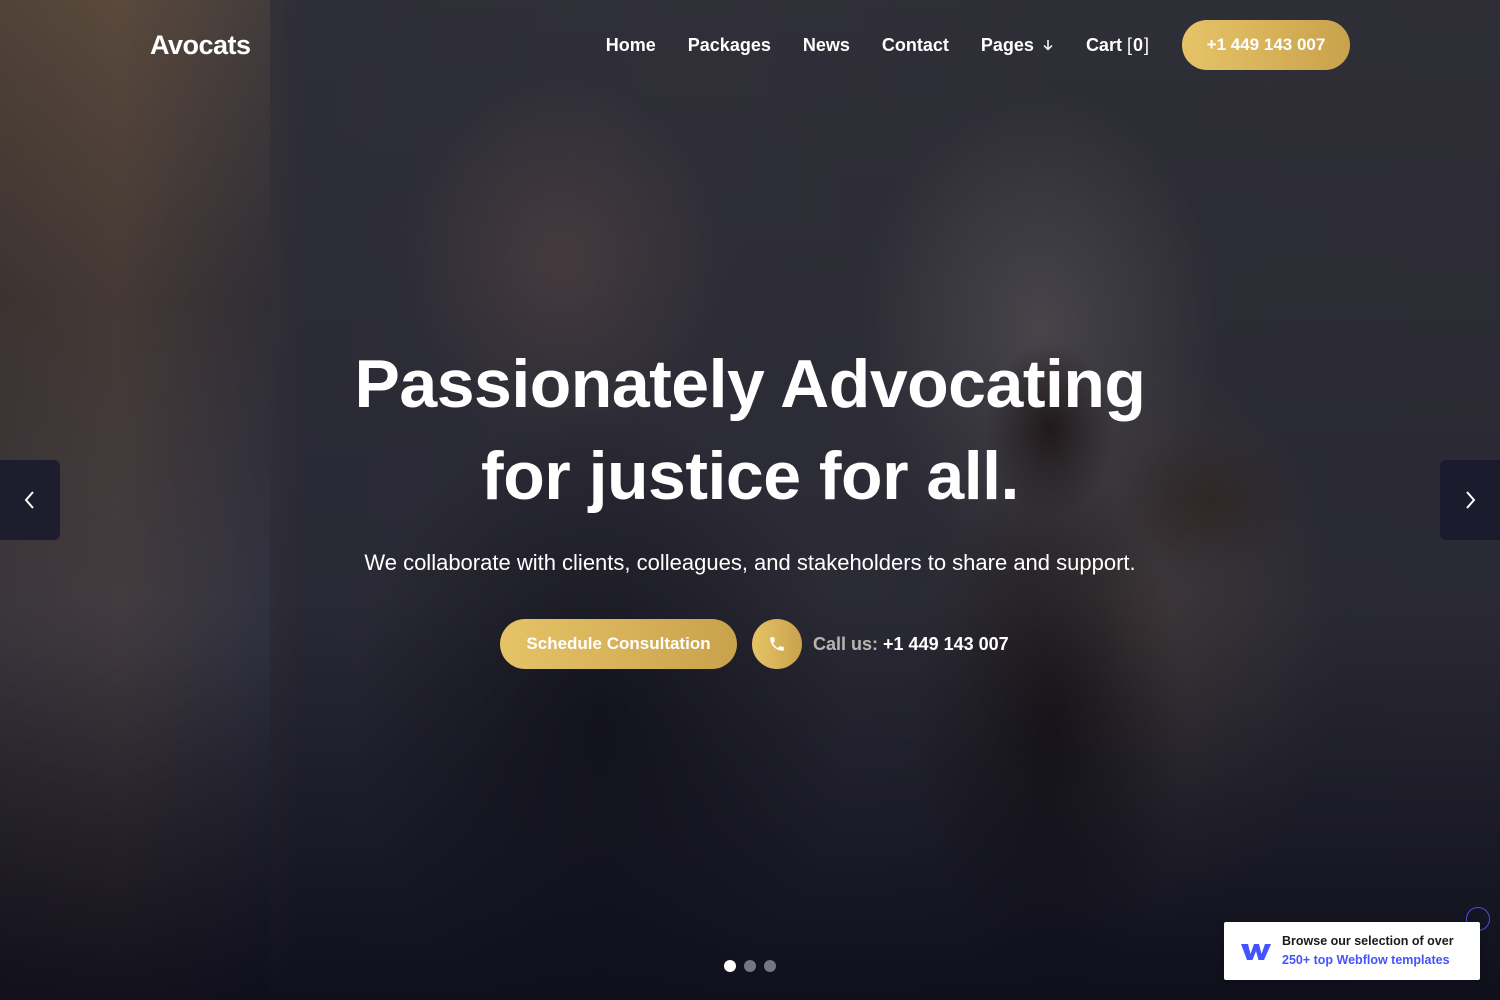 Image resolution: width=1500 pixels, height=1000 pixels. I want to click on nav-link-packages: Packages, so click(729, 45).